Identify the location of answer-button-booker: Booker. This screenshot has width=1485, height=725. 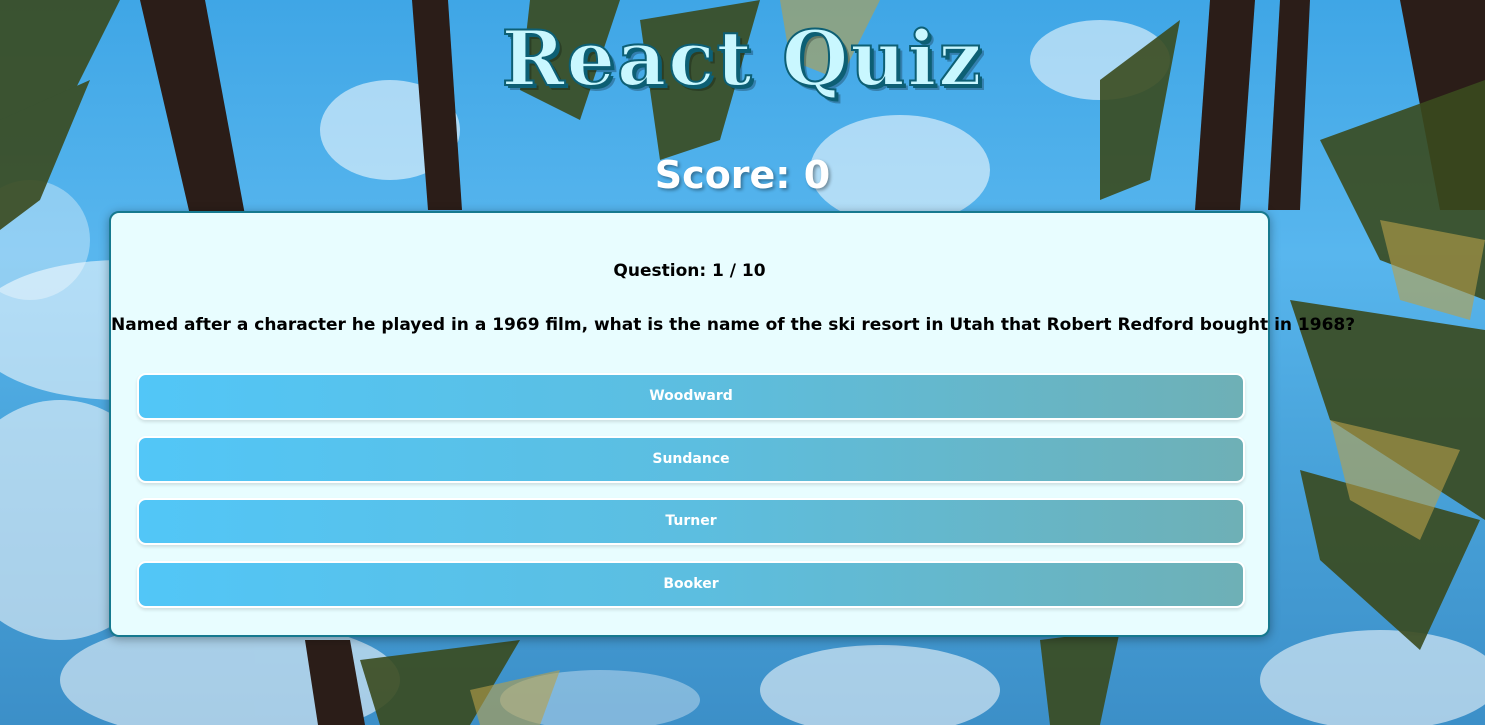
(691, 584).